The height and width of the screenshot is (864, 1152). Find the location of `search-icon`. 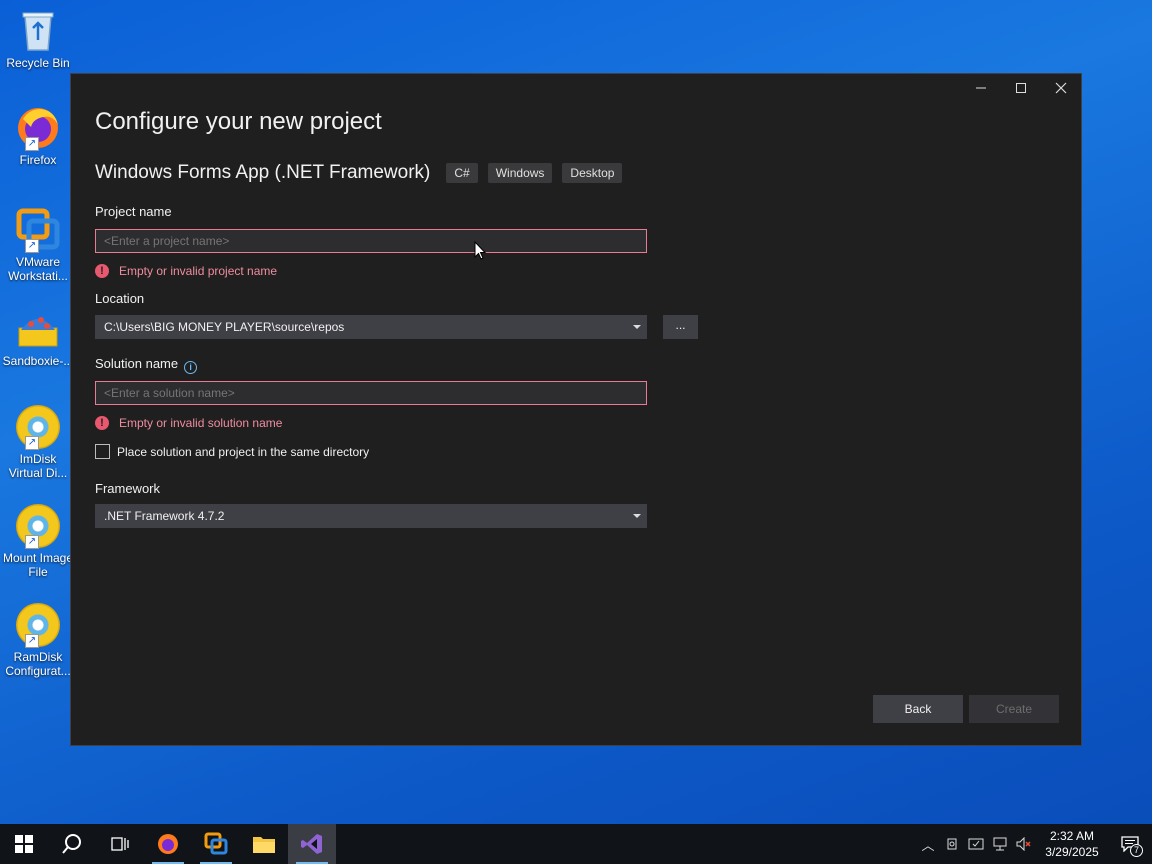

search-icon is located at coordinates (71, 844).